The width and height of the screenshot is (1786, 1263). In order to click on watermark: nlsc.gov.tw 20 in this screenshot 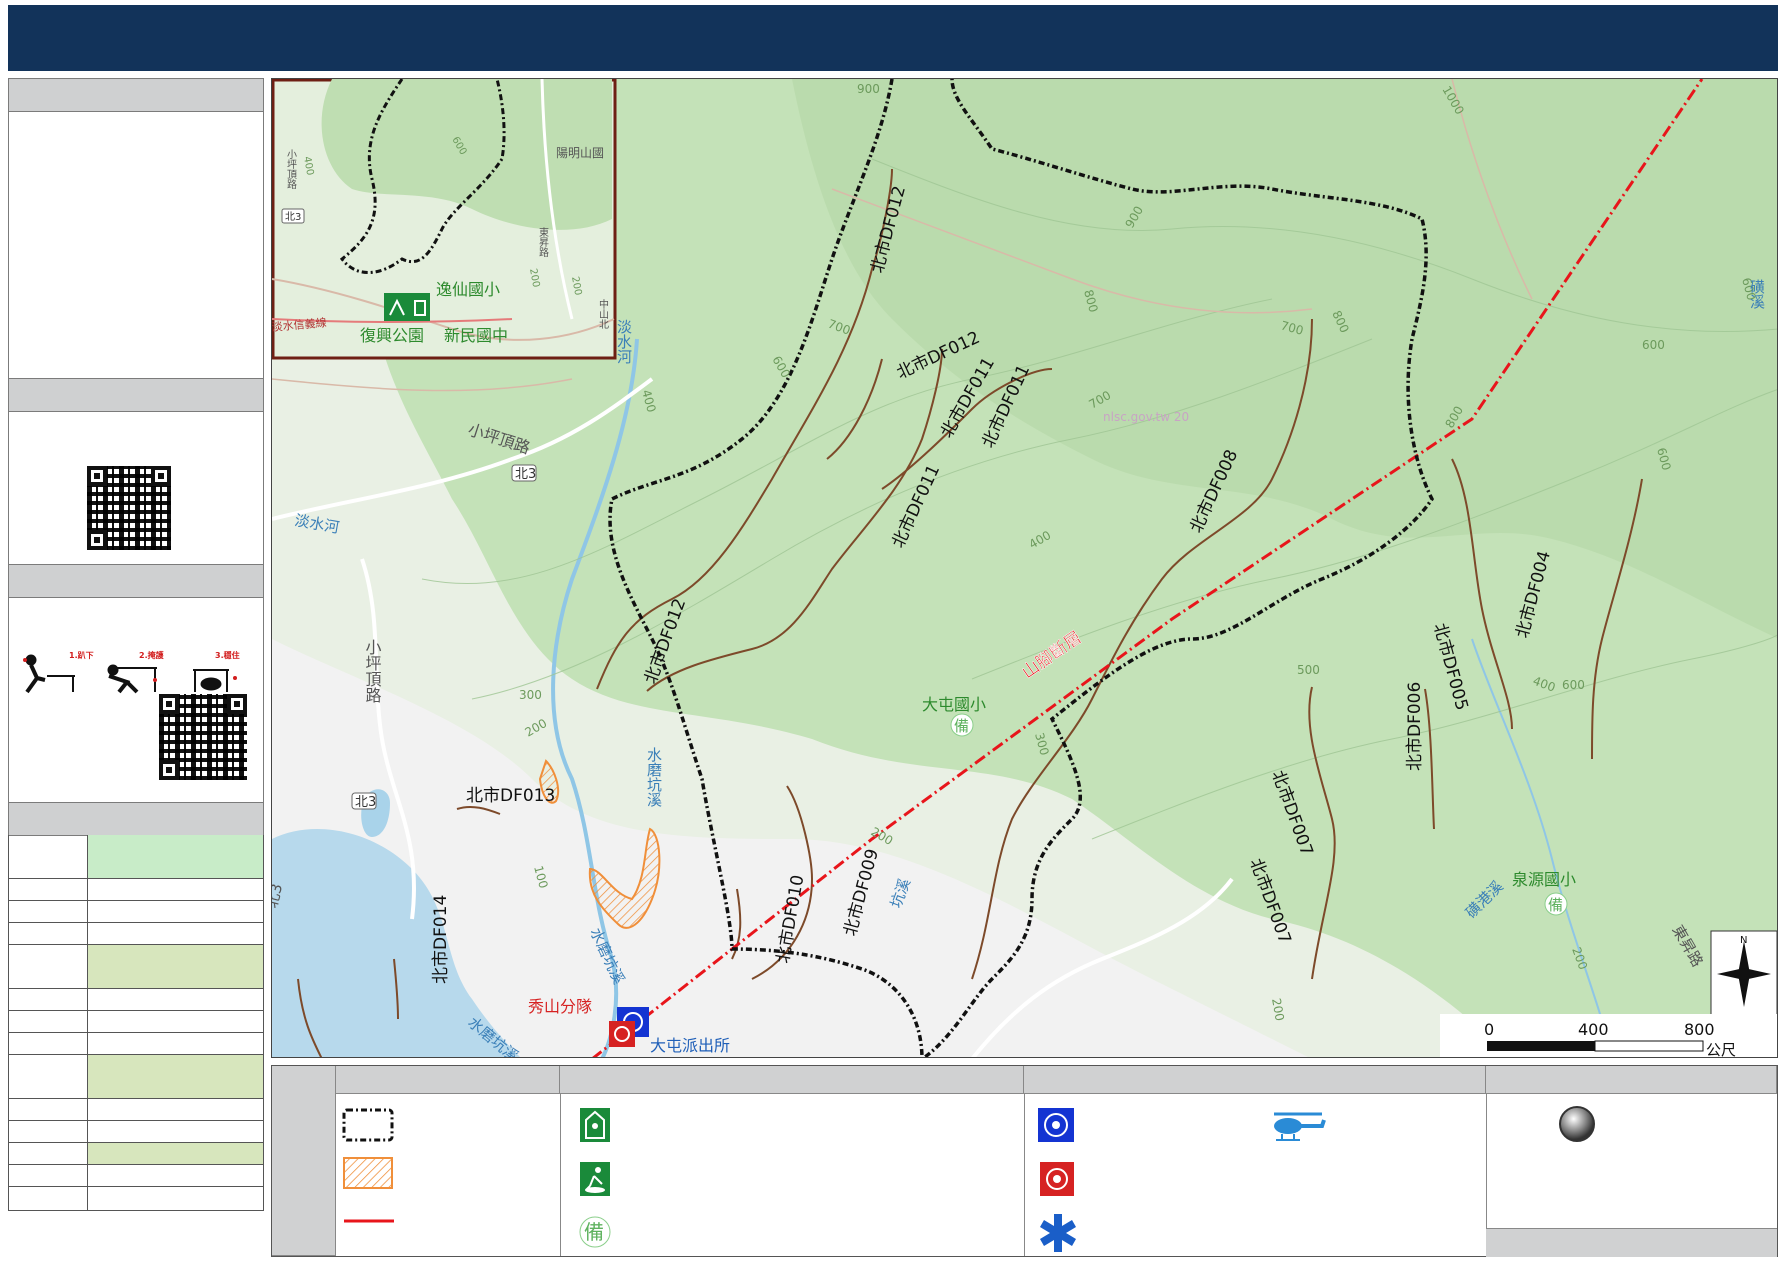, I will do `click(1146, 417)`.